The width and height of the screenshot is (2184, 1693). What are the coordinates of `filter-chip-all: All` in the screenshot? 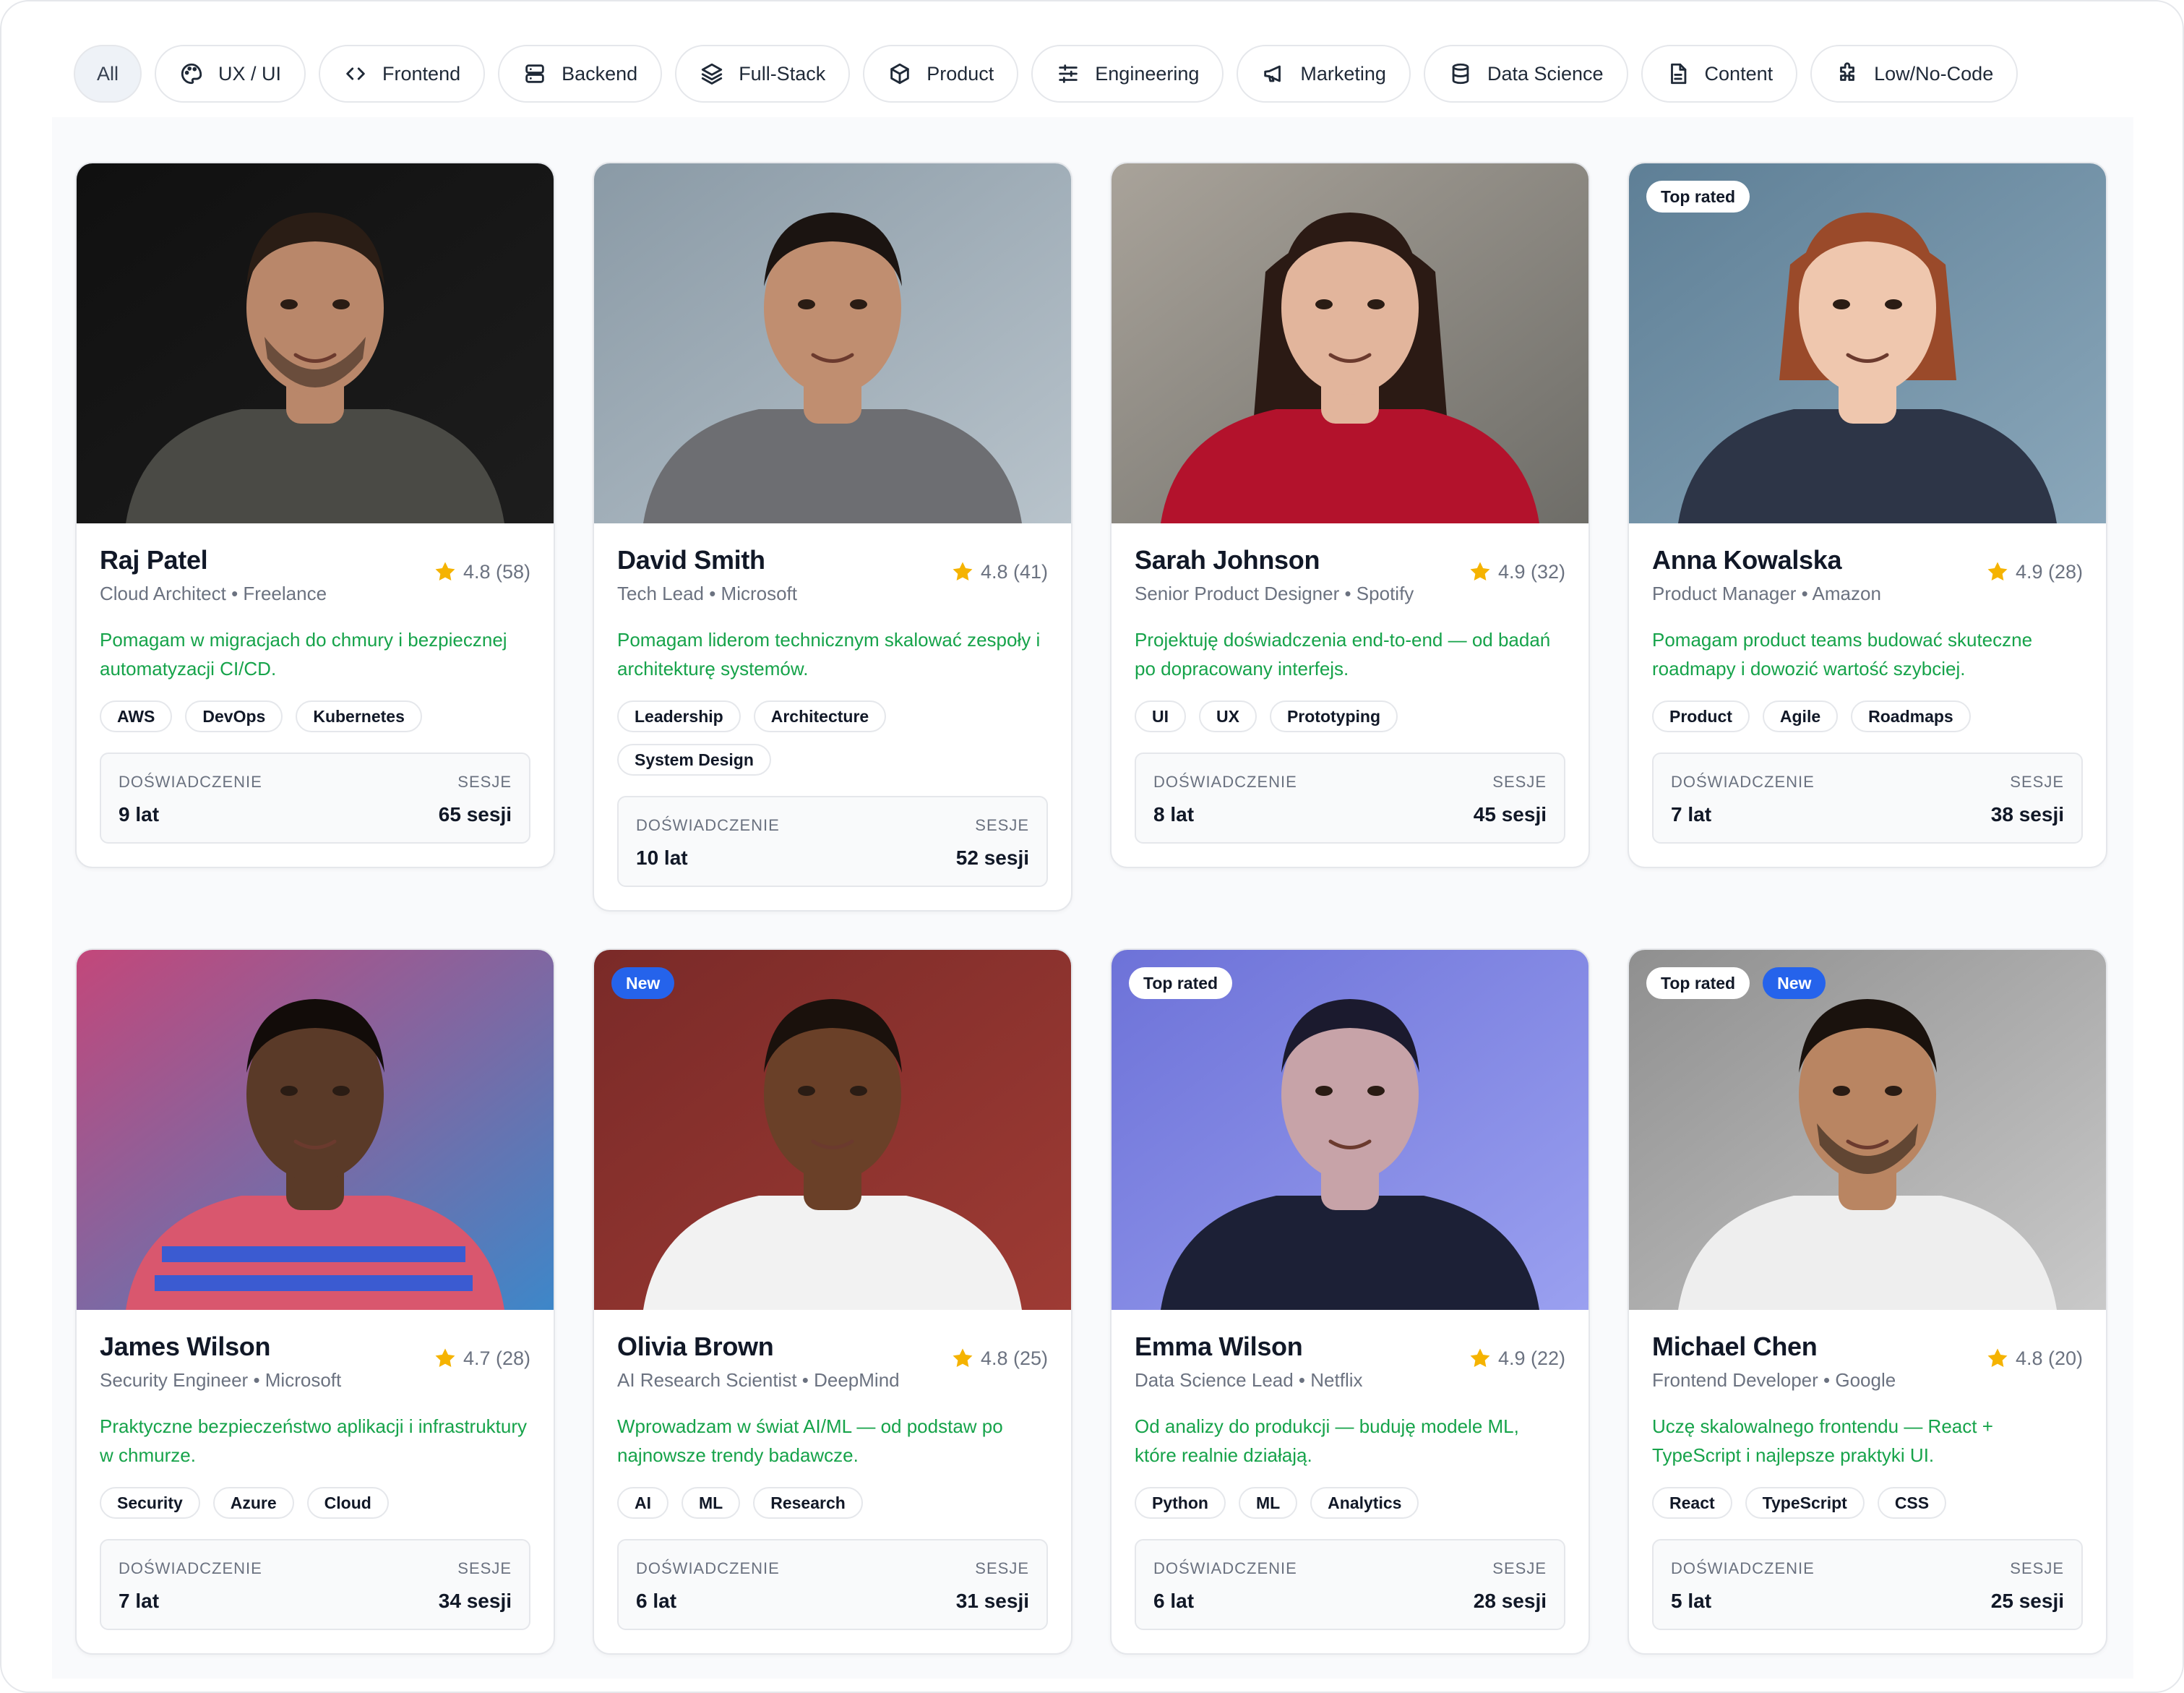 It's located at (108, 74).